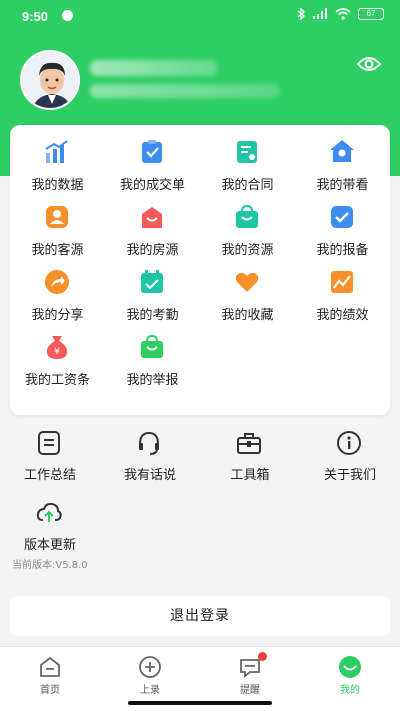 The height and width of the screenshot is (711, 400). Describe the element at coordinates (149, 443) in the screenshot. I see `headset-icon` at that location.